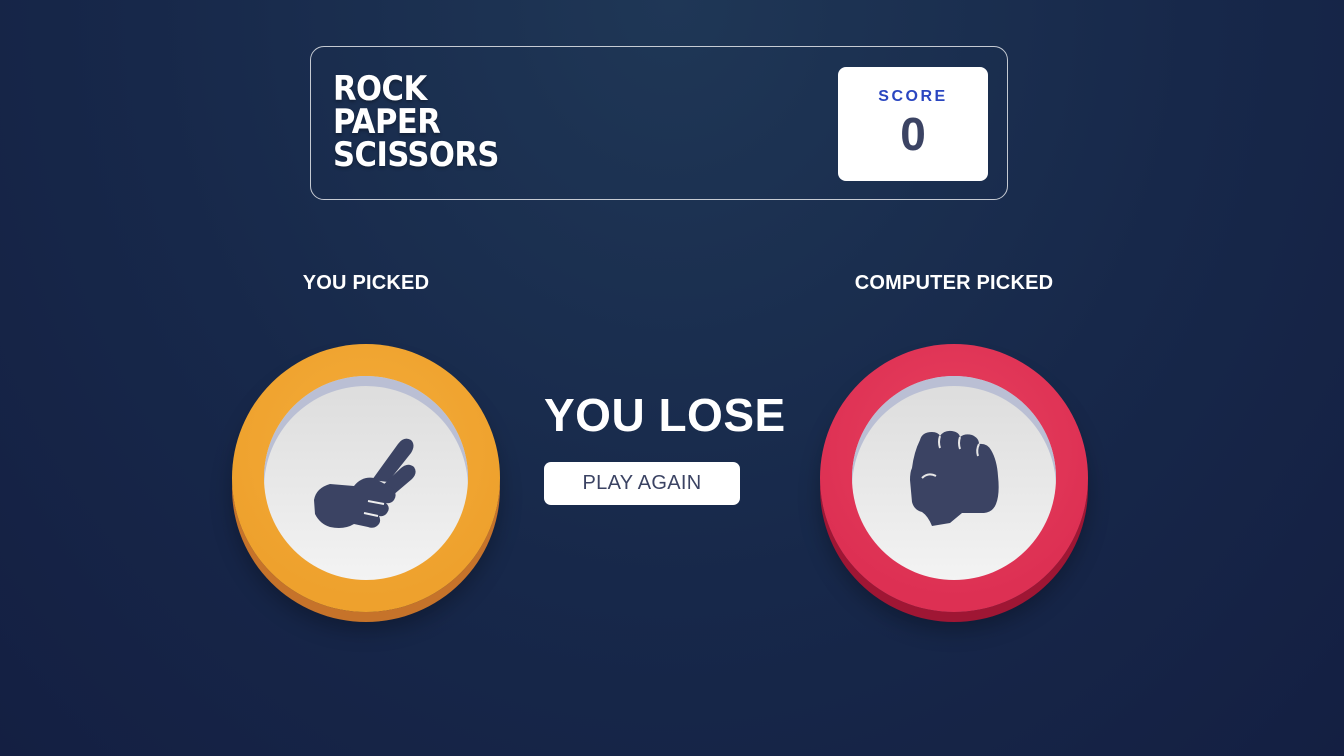  What do you see at coordinates (665, 415) in the screenshot?
I see `result-text: YOU LOSE` at bounding box center [665, 415].